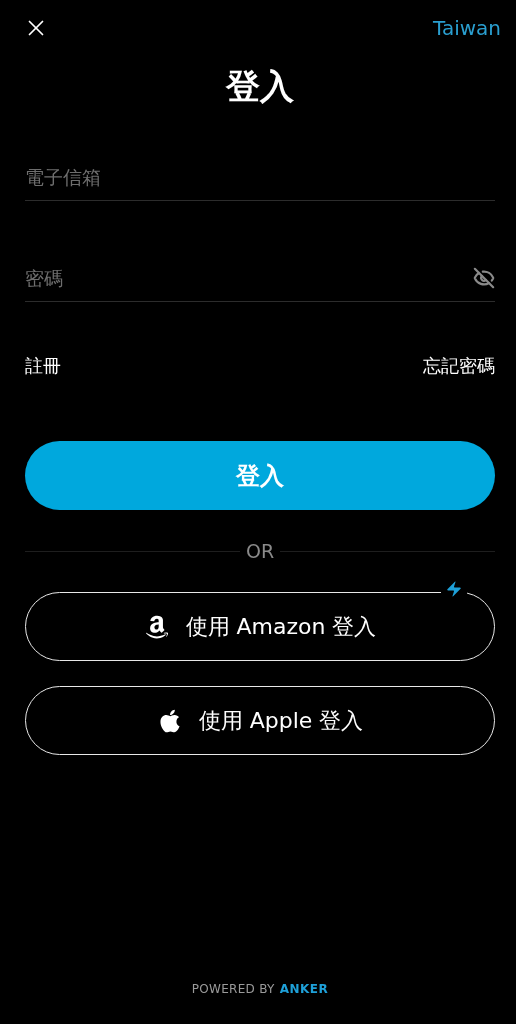 The width and height of the screenshot is (516, 1024). I want to click on powered-by-text: POWERED BY, so click(233, 989).